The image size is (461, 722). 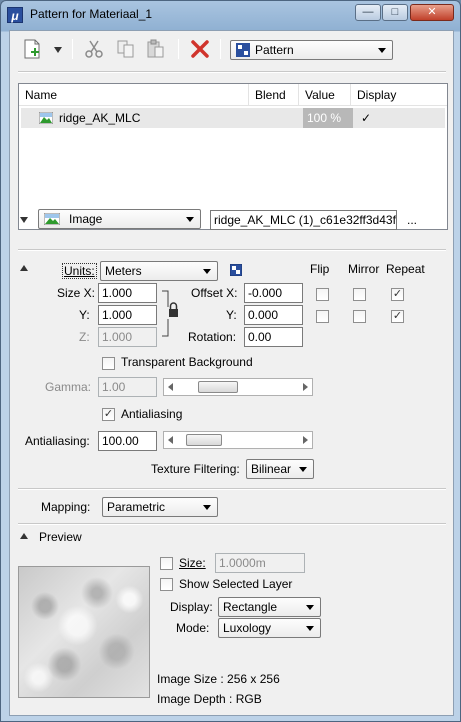 I want to click on copy-button, so click(x=126, y=49).